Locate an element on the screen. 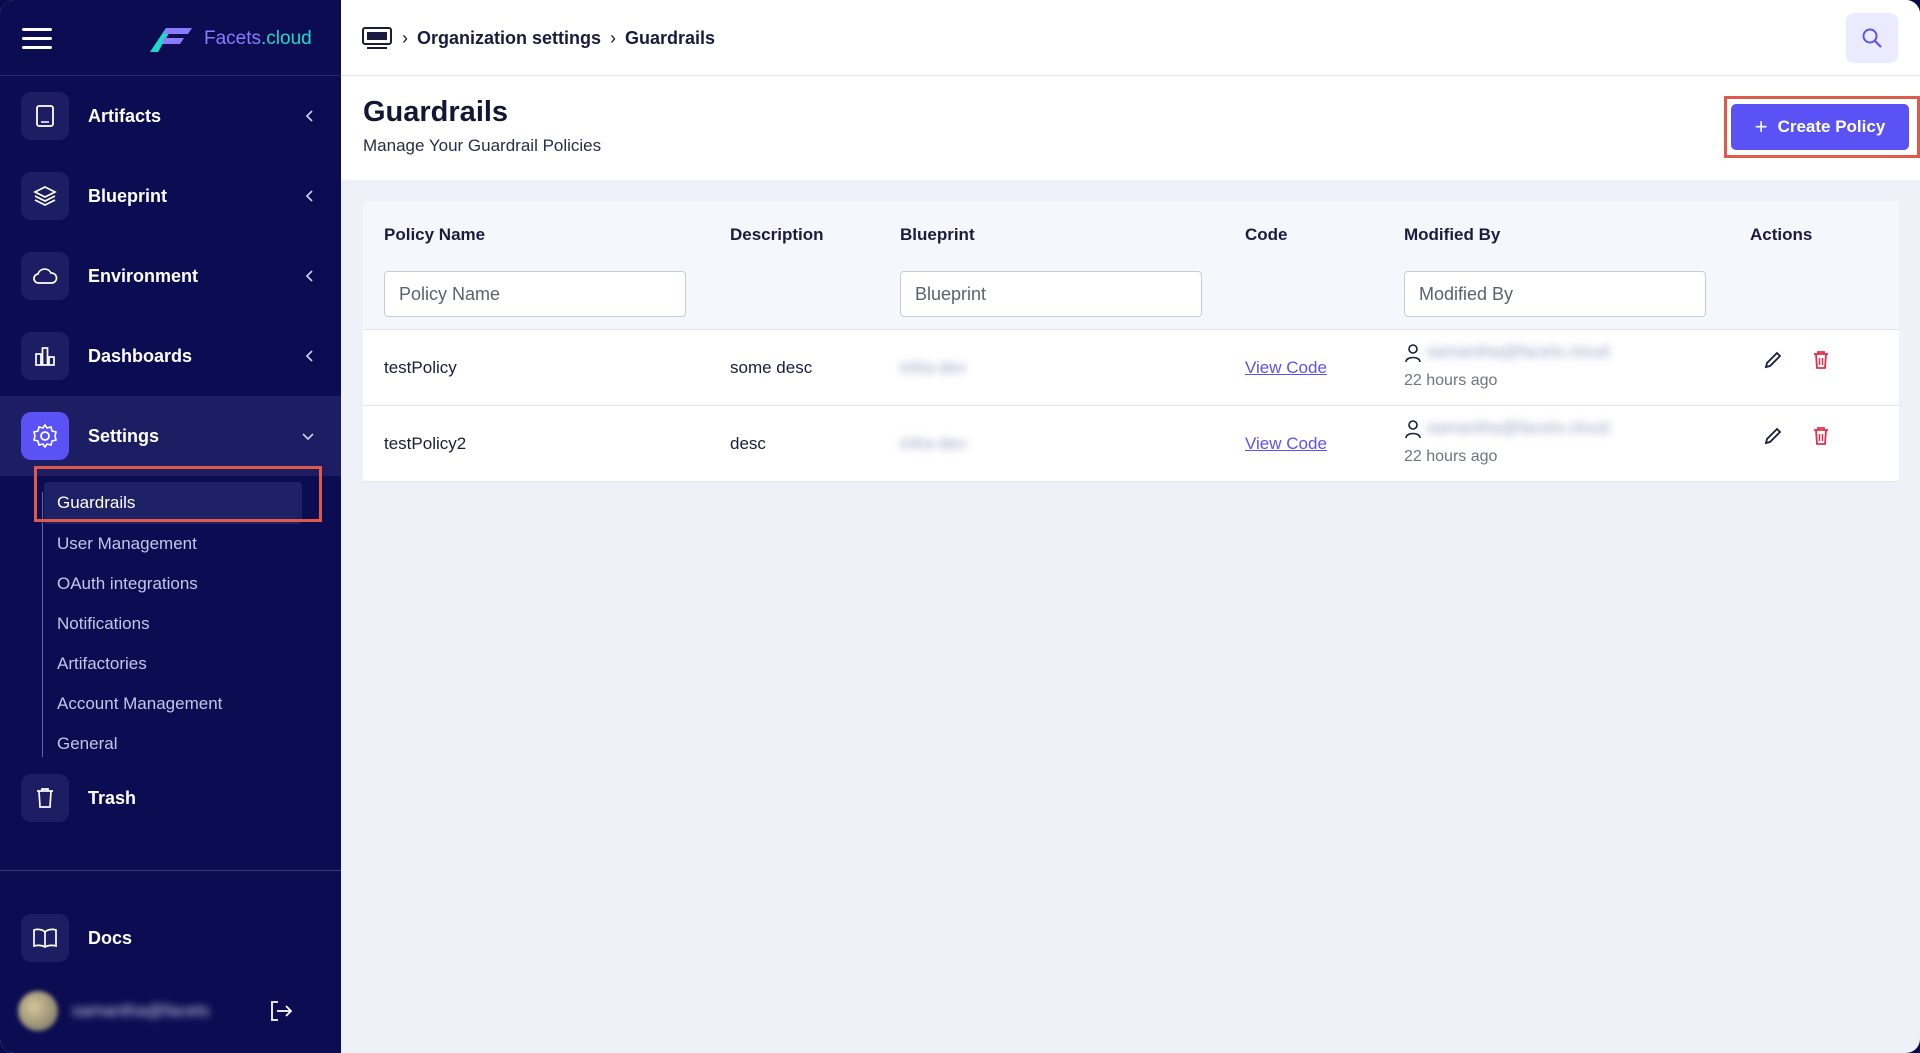 The width and height of the screenshot is (1920, 1053). sidebar-item-dashboards: Dashboards is located at coordinates (170, 356).